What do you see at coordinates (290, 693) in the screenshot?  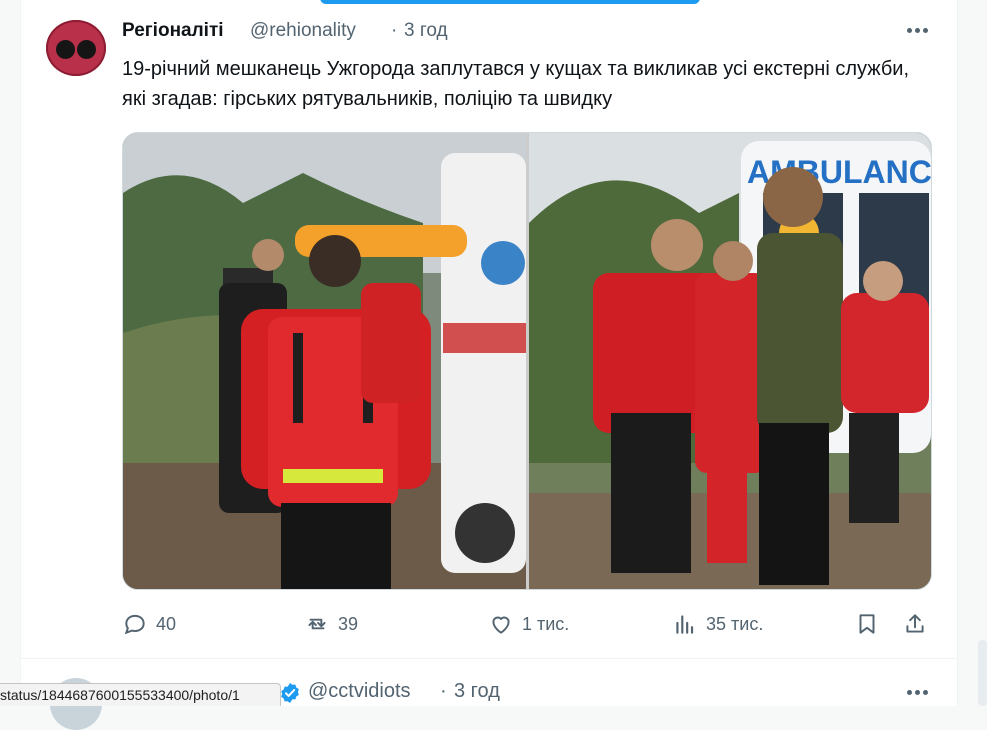 I see `verified-badge-icon` at bounding box center [290, 693].